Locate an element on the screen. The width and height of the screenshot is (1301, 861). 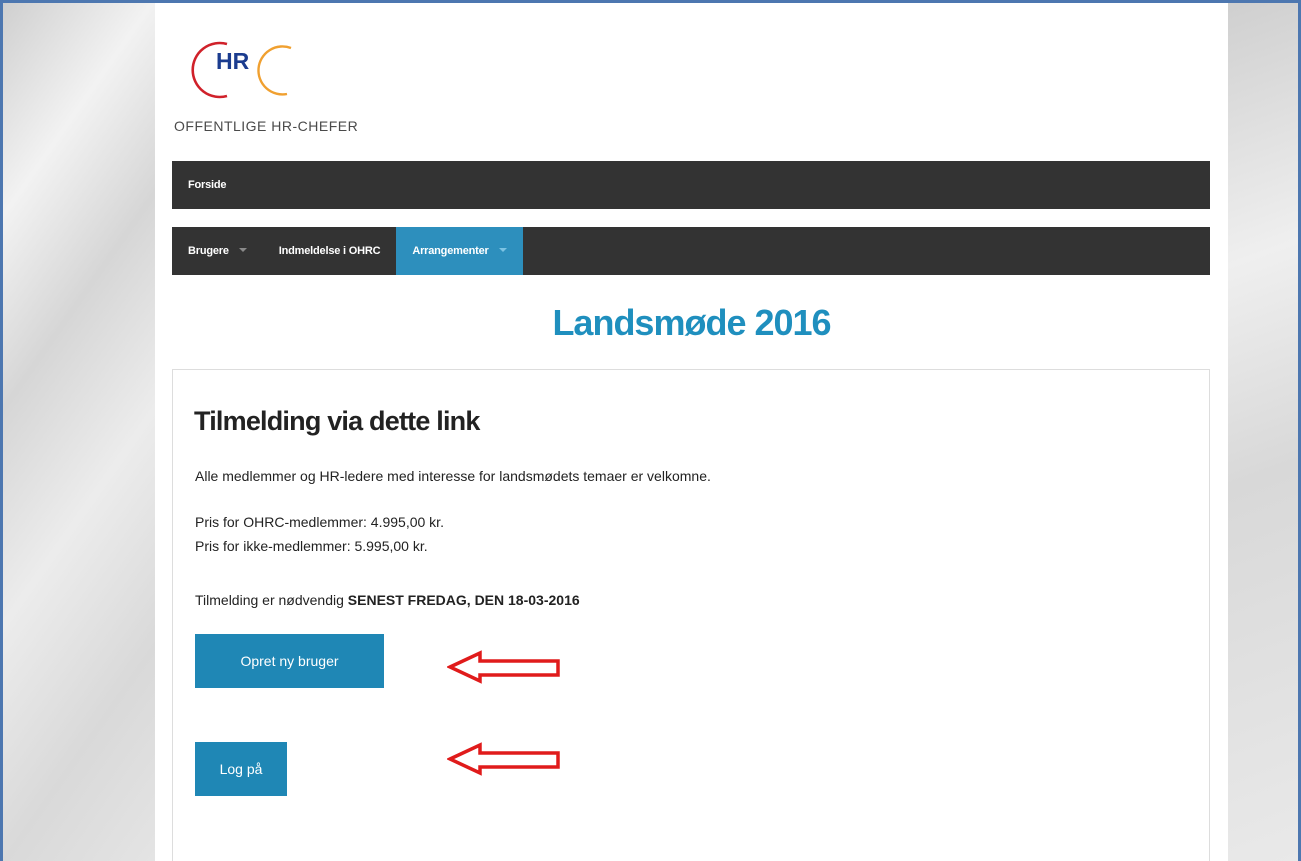
primary-nav: Forside is located at coordinates (691, 185).